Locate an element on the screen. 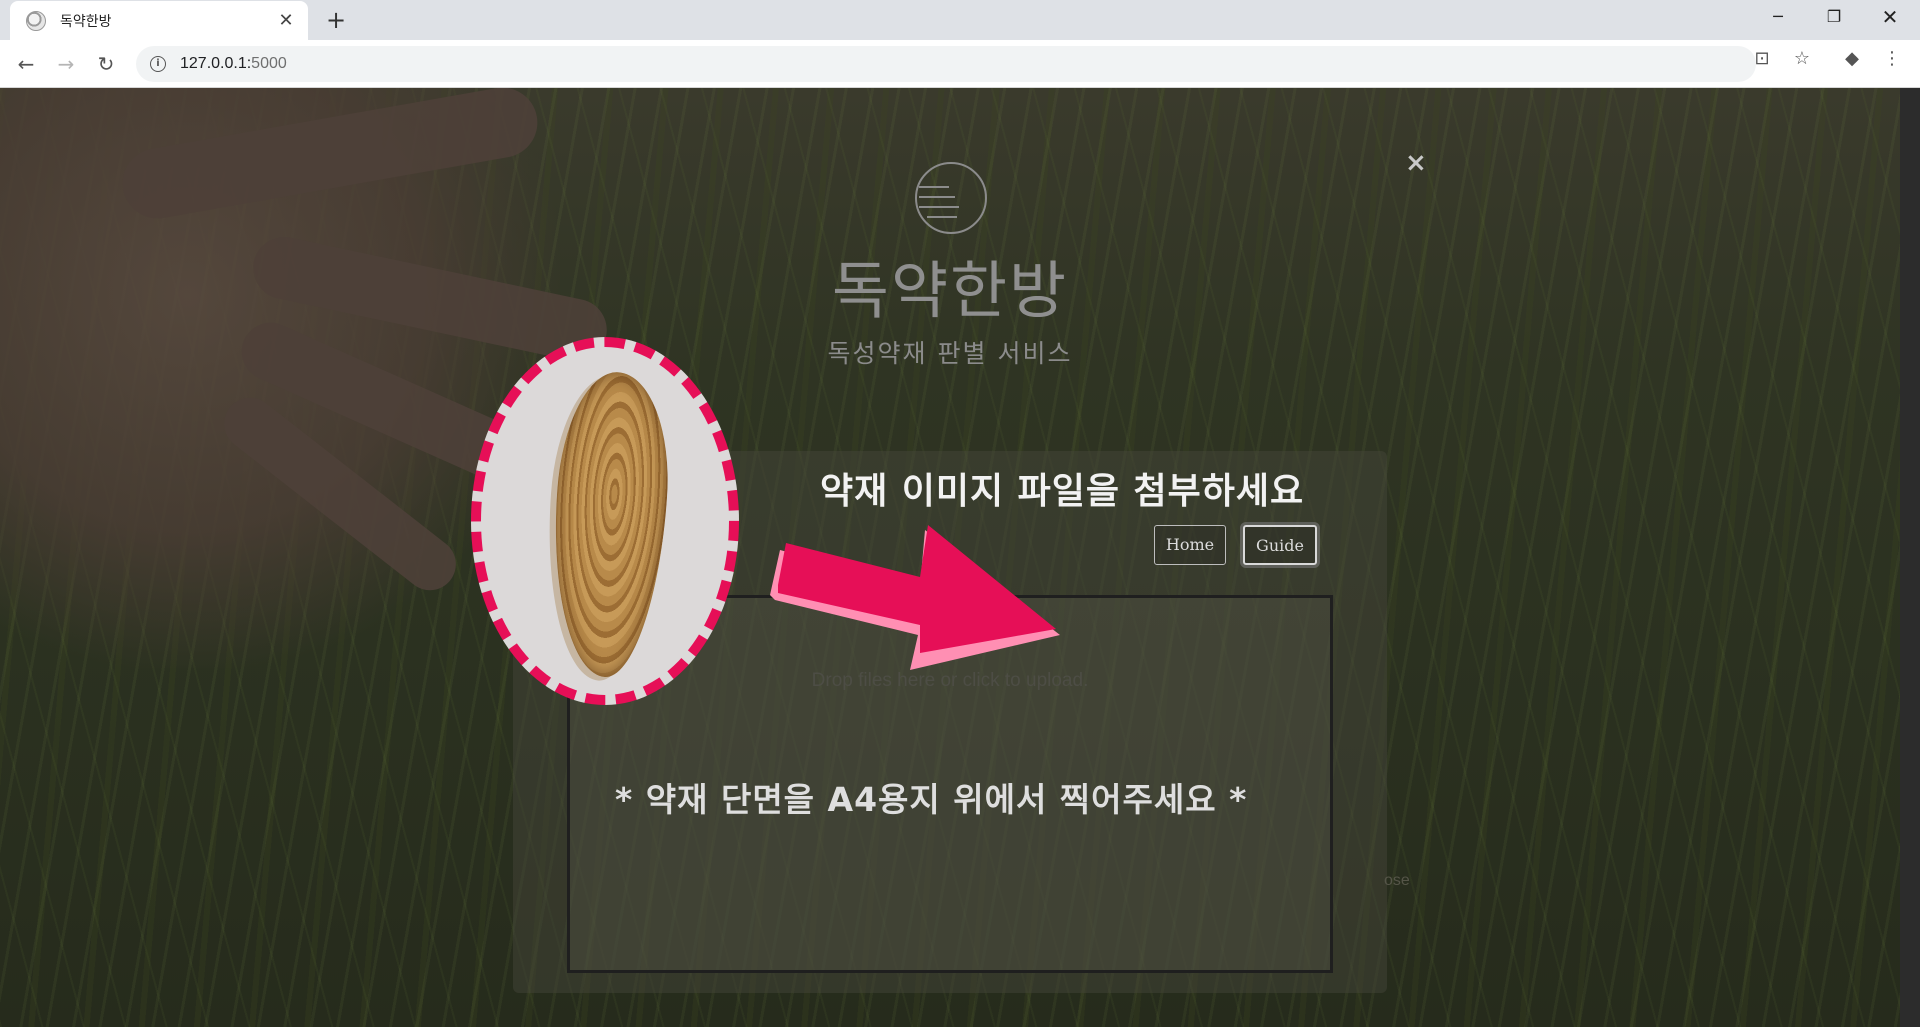 The width and height of the screenshot is (1920, 1027). upload-title: 약재 이미지 파일을 첨부하세요 is located at coordinates (1062, 491).